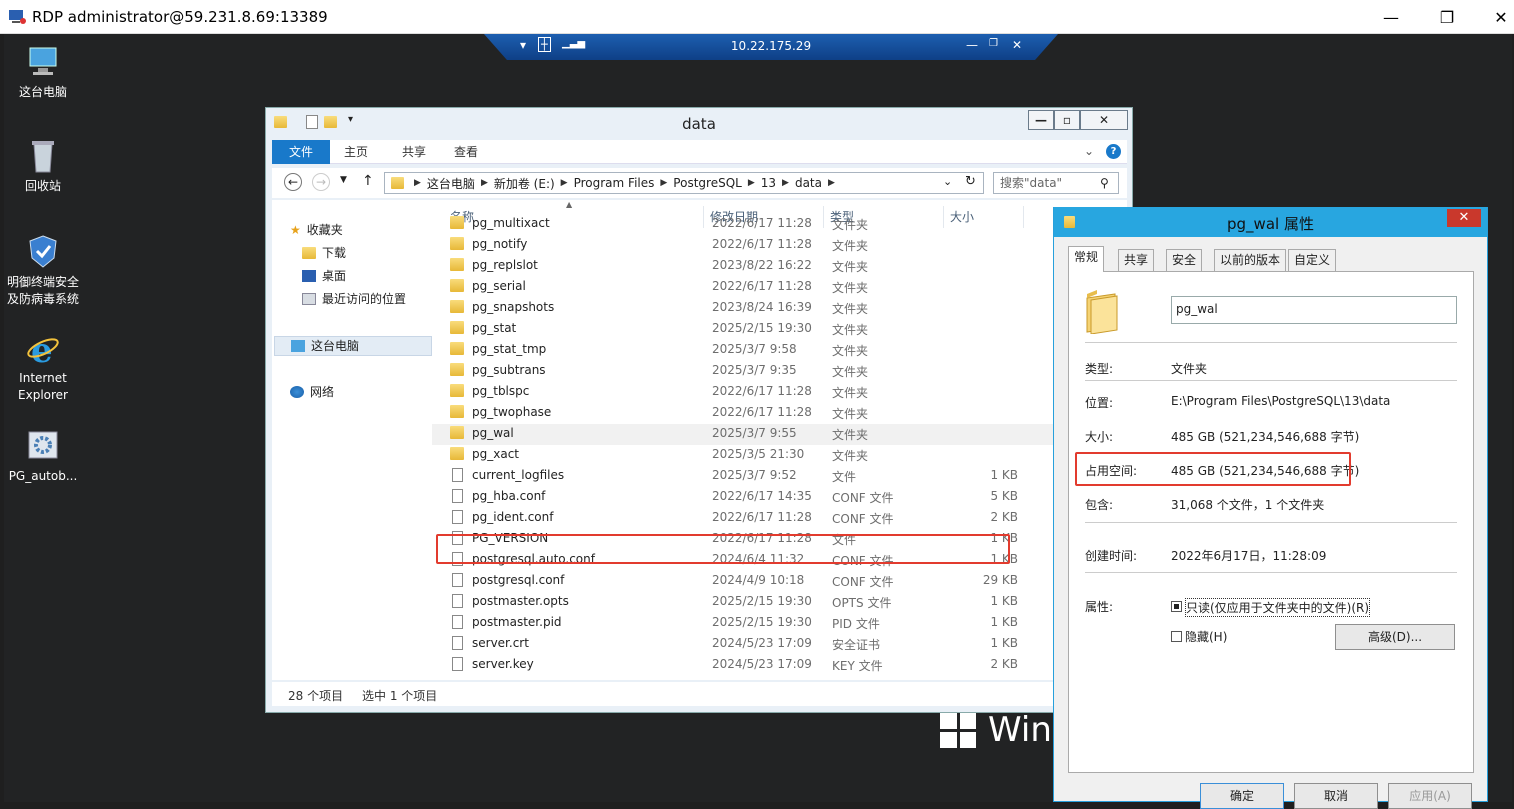 This screenshot has height=809, width=1514. What do you see at coordinates (614, 183) in the screenshot?
I see `breadcrumb-program-files: Program Files` at bounding box center [614, 183].